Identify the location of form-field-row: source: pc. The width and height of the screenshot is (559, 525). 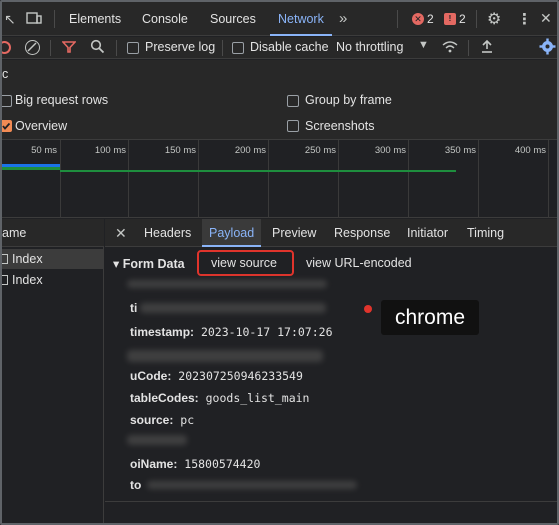
(162, 420).